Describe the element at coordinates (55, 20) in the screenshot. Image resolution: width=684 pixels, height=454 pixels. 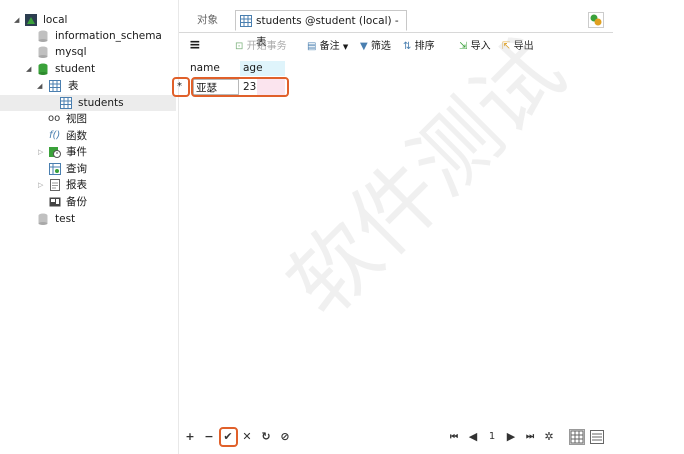
I see `connection-label: local` at that location.